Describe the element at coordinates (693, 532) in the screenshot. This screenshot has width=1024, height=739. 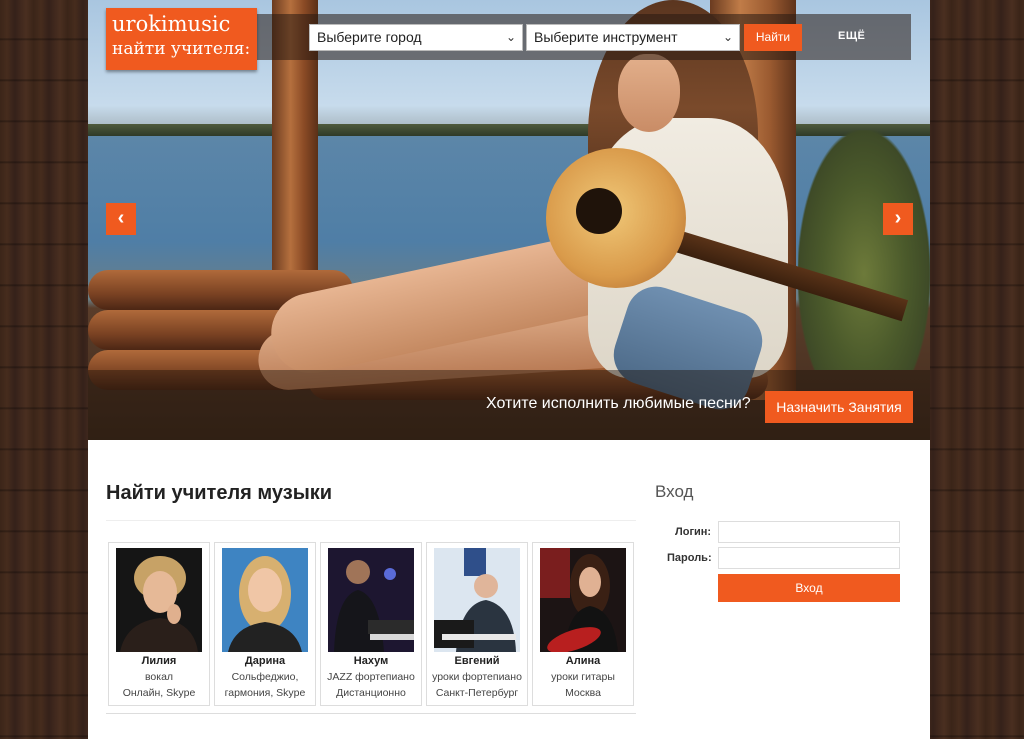
I see `login-label: Логин:` at that location.